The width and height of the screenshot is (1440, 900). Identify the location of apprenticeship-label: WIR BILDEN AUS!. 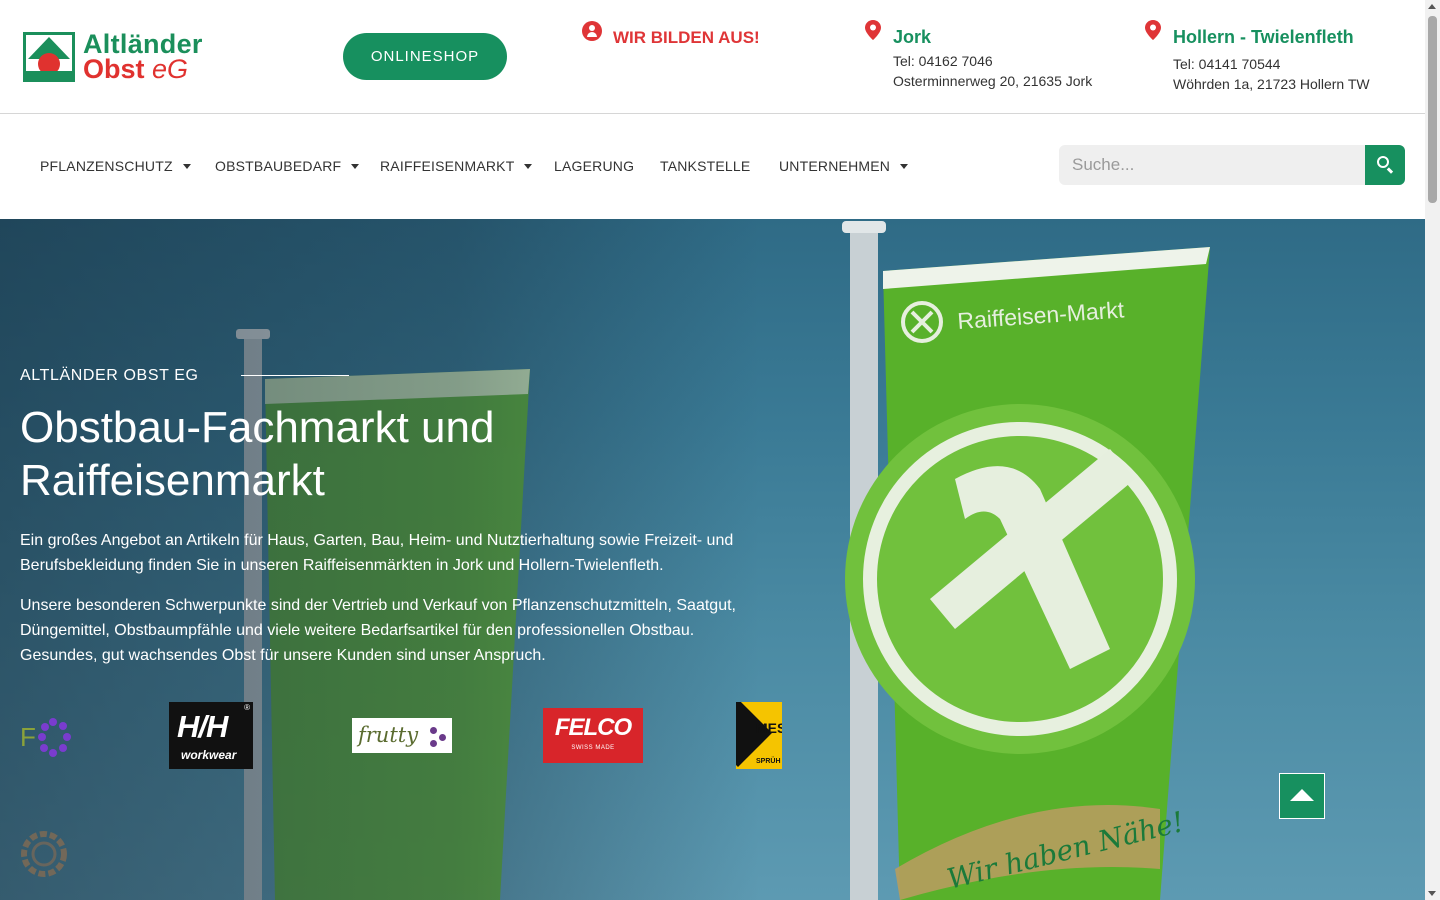
(686, 37).